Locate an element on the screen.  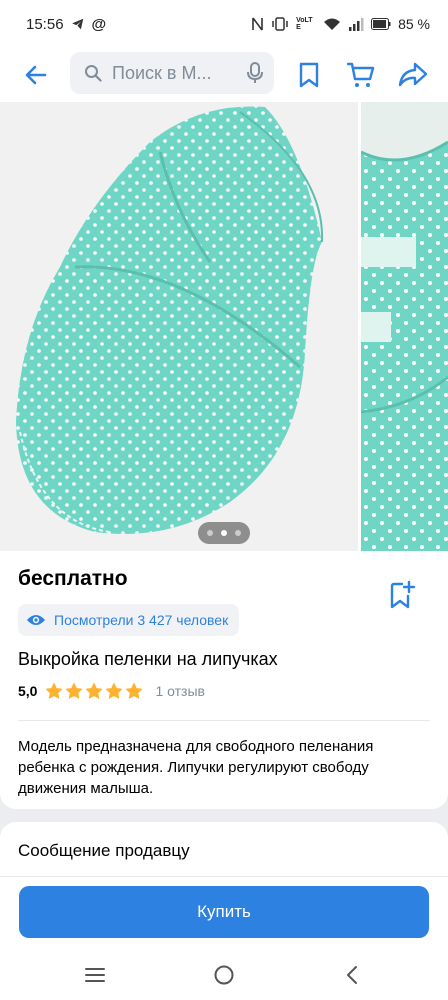
recent-apps-button is located at coordinates (95, 975).